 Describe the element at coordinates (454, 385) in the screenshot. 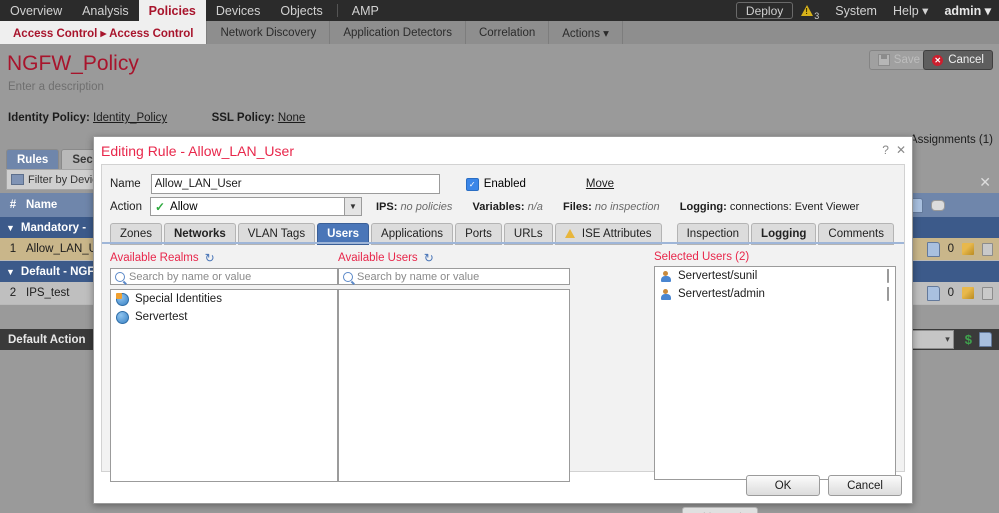

I see `users-listbox` at that location.